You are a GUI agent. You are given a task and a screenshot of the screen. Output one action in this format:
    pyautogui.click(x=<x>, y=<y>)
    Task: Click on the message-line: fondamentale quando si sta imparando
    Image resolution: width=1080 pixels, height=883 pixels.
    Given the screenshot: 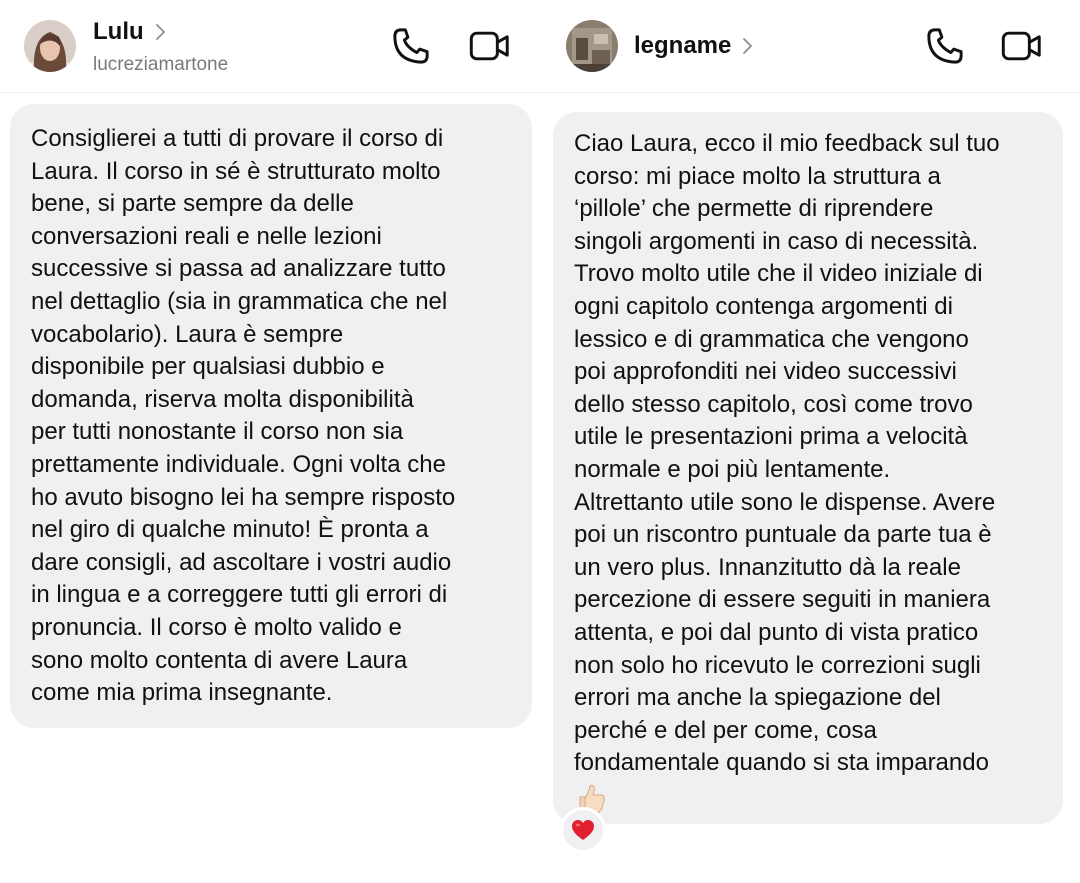 What is the action you would take?
    pyautogui.click(x=781, y=763)
    